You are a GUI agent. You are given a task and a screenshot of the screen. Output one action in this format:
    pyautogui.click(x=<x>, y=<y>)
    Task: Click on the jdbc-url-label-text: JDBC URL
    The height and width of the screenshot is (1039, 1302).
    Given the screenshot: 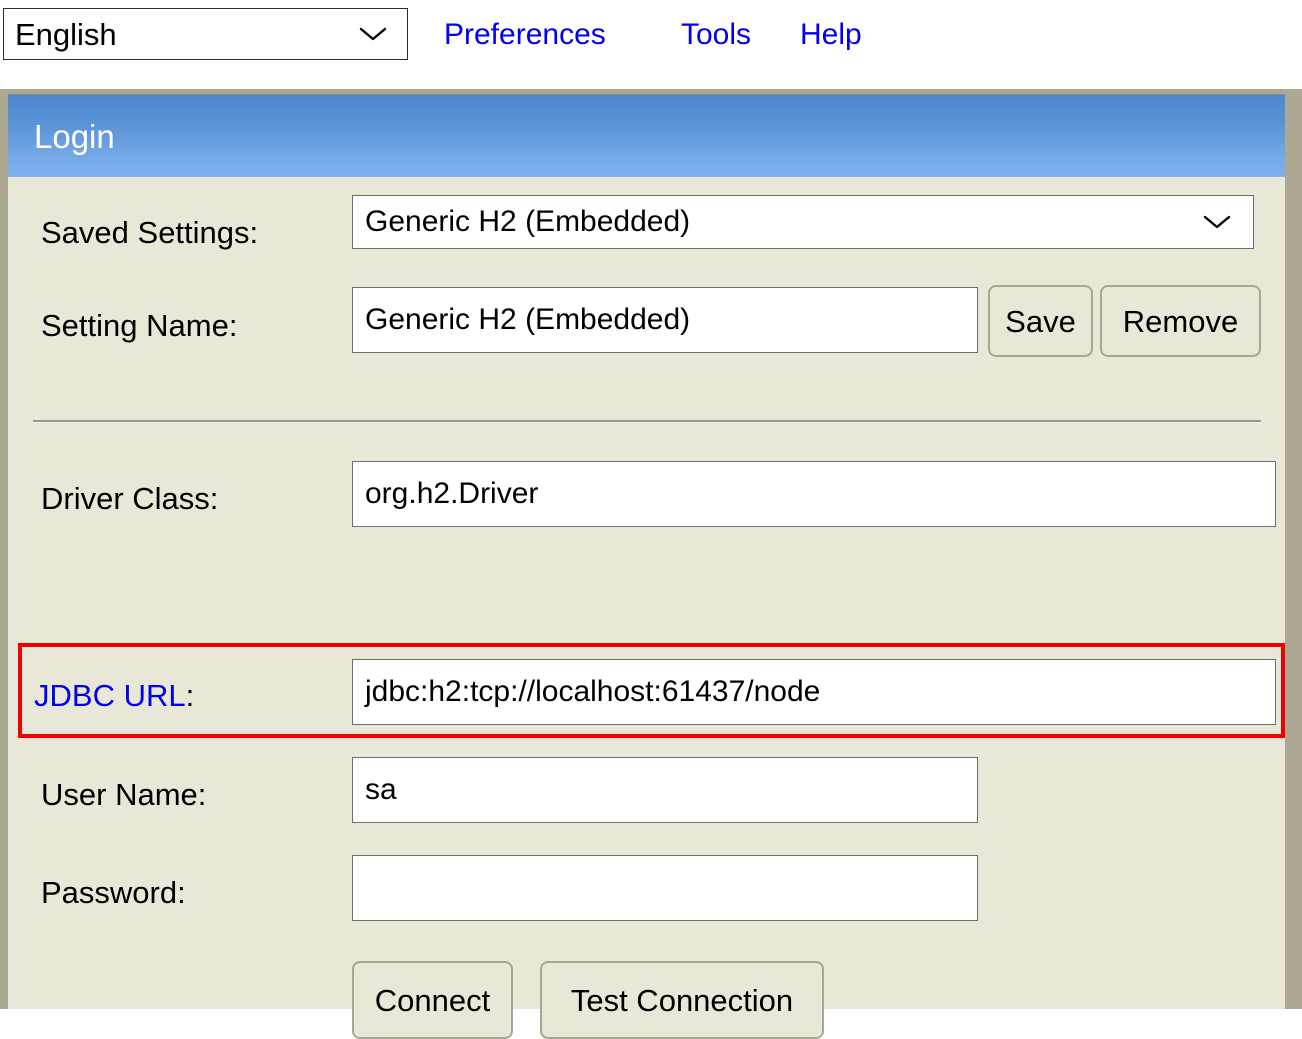 What is the action you would take?
    pyautogui.click(x=110, y=695)
    